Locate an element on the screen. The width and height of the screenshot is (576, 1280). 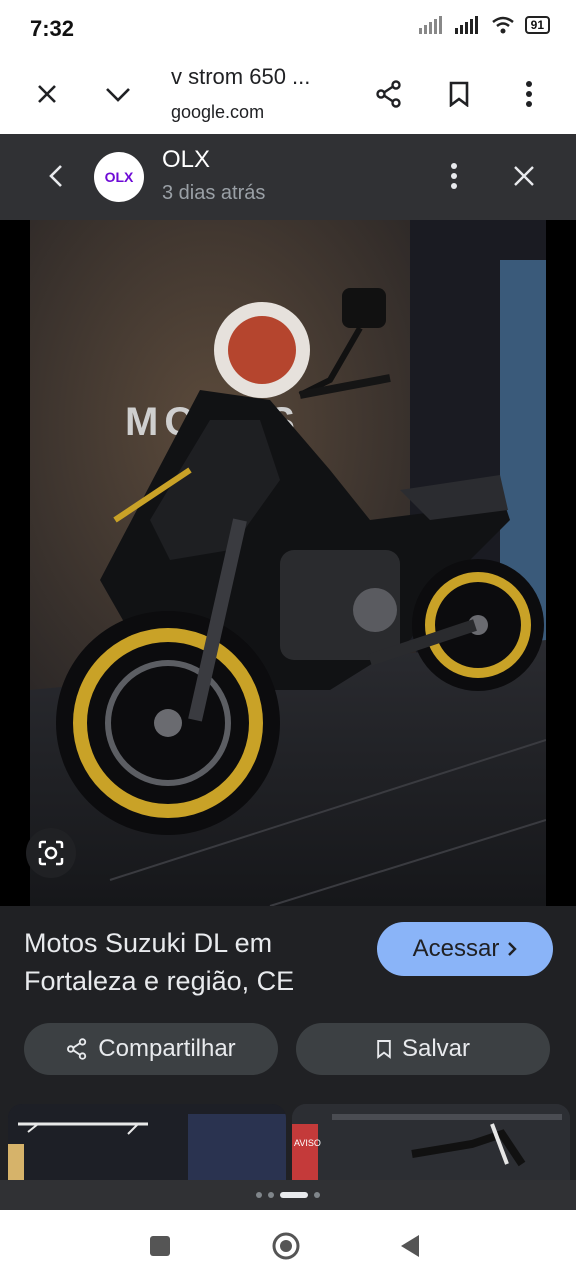
home-icon is located at coordinates (286, 1246).